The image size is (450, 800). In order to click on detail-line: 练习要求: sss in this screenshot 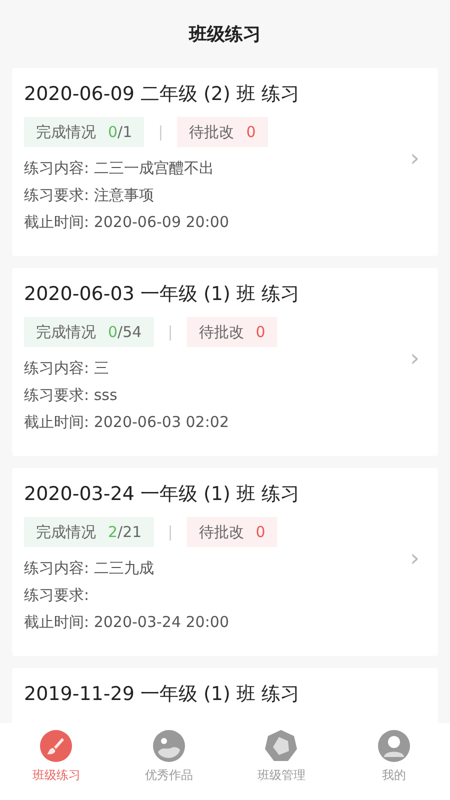, I will do `click(71, 395)`.